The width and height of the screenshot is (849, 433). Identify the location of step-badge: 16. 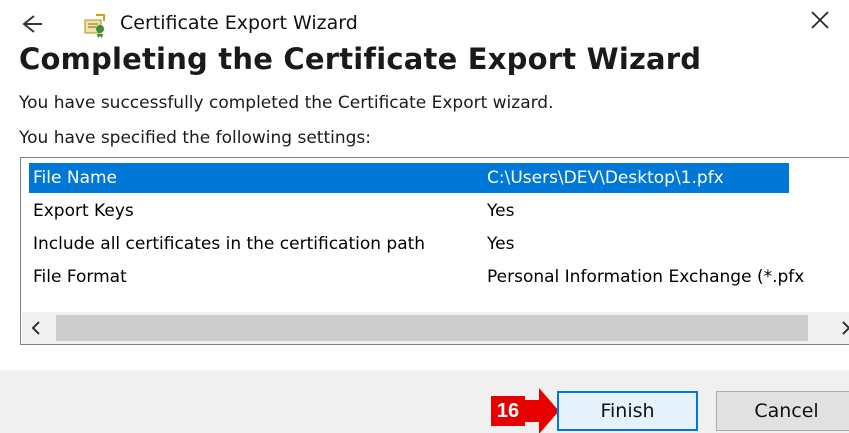
(508, 411).